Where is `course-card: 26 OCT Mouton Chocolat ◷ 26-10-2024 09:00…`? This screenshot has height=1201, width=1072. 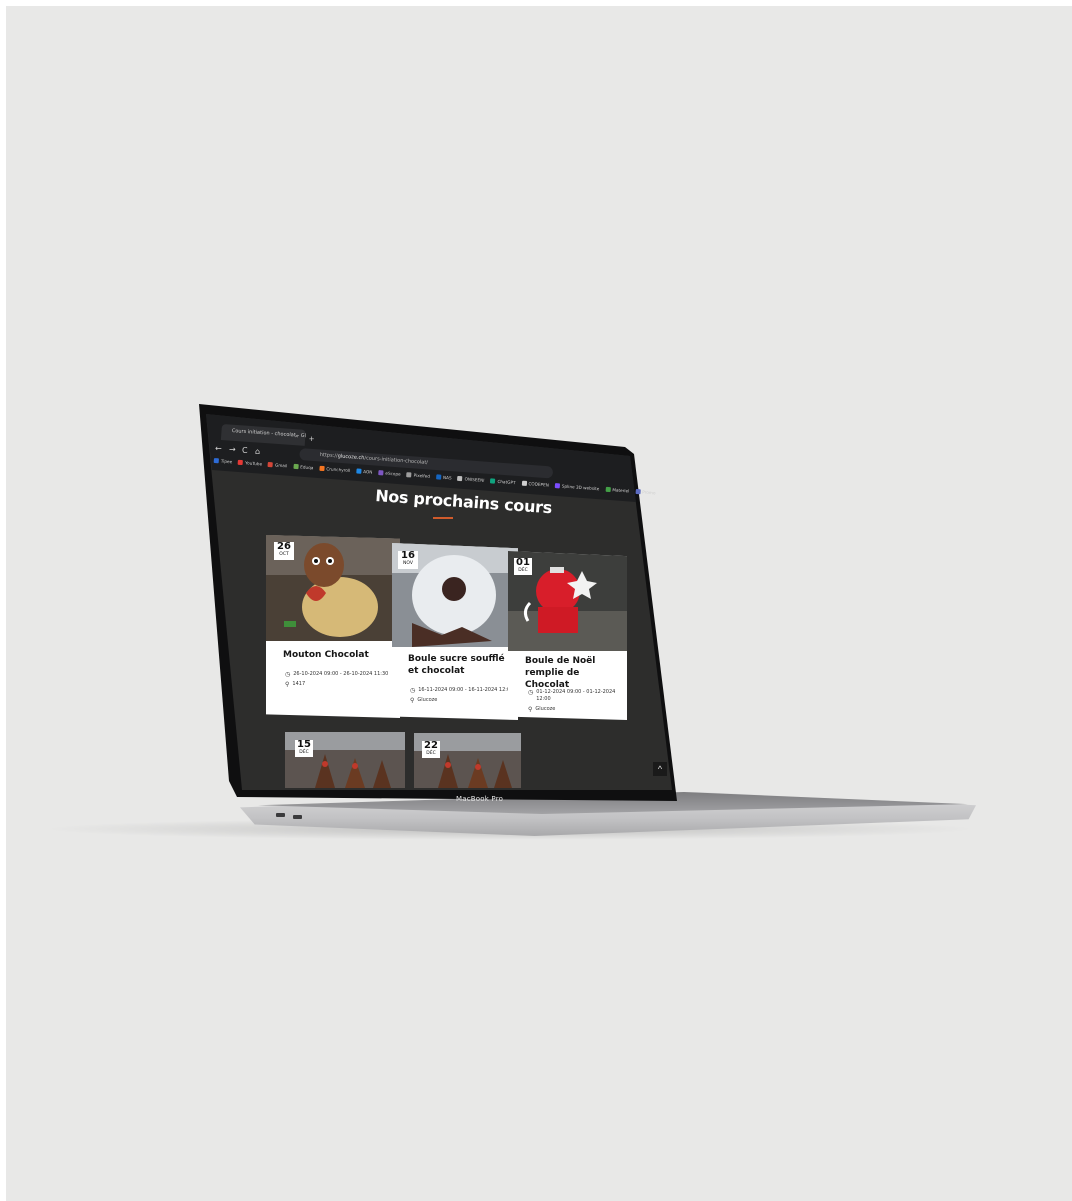
course-card: 26 OCT Mouton Chocolat ◷ 26-10-2024 09:00… is located at coordinates (333, 626).